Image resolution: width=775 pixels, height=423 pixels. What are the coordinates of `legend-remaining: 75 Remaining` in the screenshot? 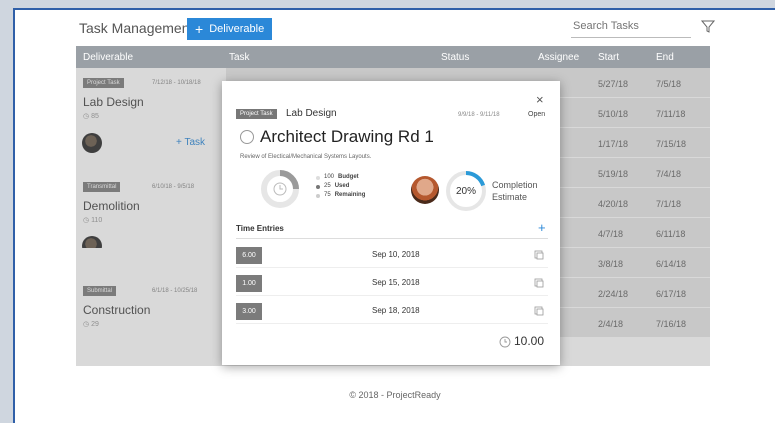 It's located at (340, 195).